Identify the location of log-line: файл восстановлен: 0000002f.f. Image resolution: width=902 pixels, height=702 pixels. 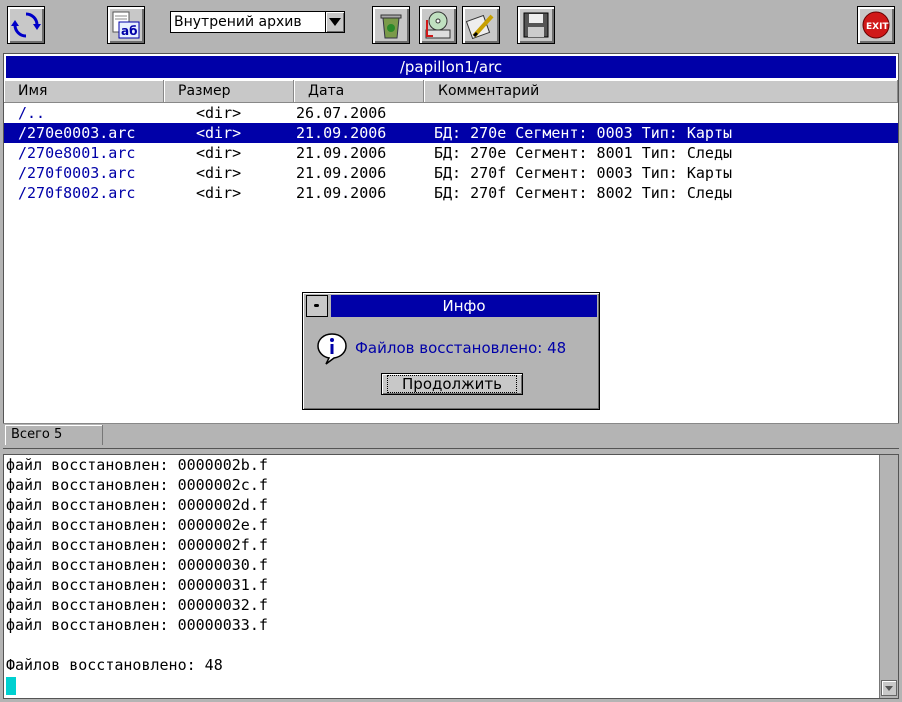
(137, 545).